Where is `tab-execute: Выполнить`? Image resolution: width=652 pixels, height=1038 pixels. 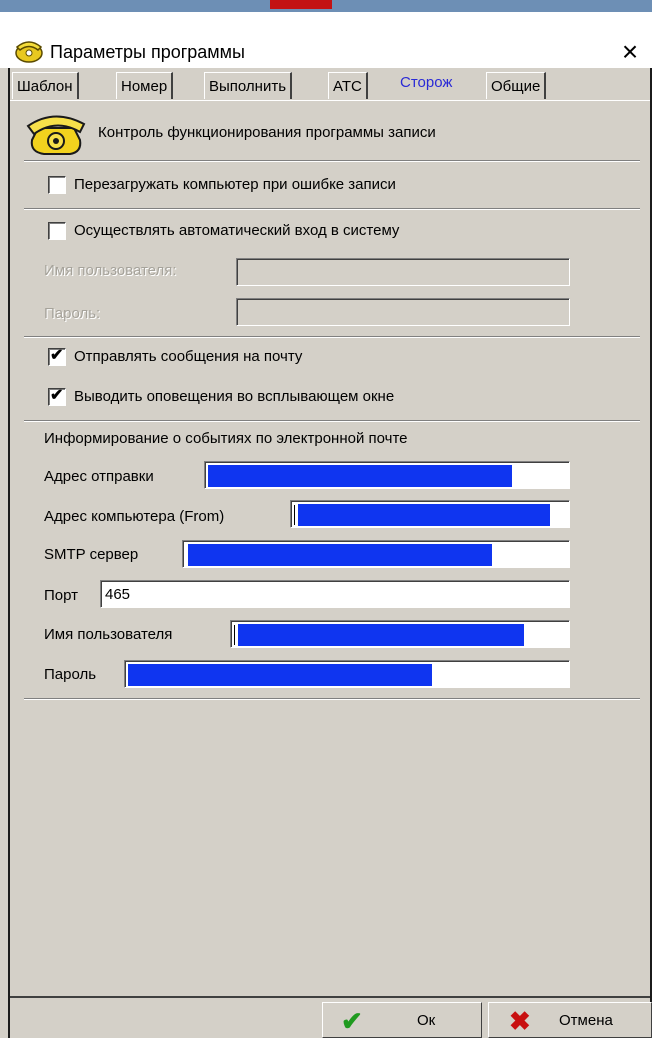
tab-execute: Выполнить is located at coordinates (248, 85).